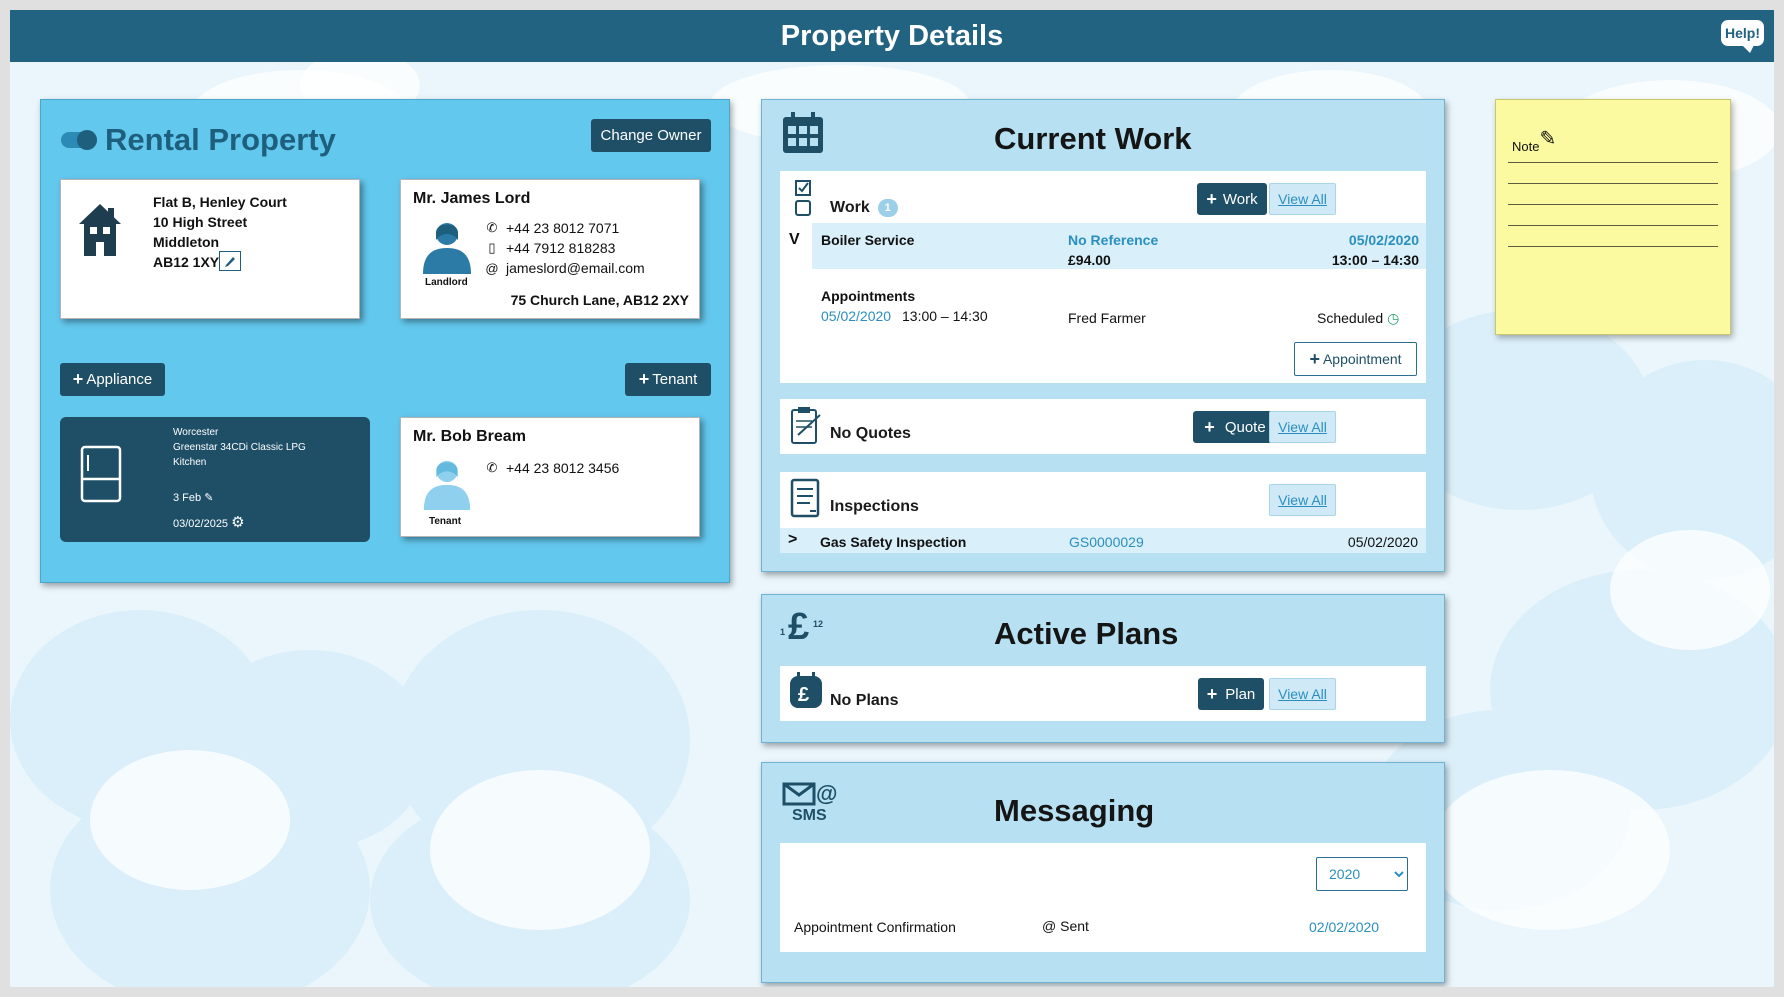  I want to click on landlord-name: Mr. James Lord, so click(472, 198).